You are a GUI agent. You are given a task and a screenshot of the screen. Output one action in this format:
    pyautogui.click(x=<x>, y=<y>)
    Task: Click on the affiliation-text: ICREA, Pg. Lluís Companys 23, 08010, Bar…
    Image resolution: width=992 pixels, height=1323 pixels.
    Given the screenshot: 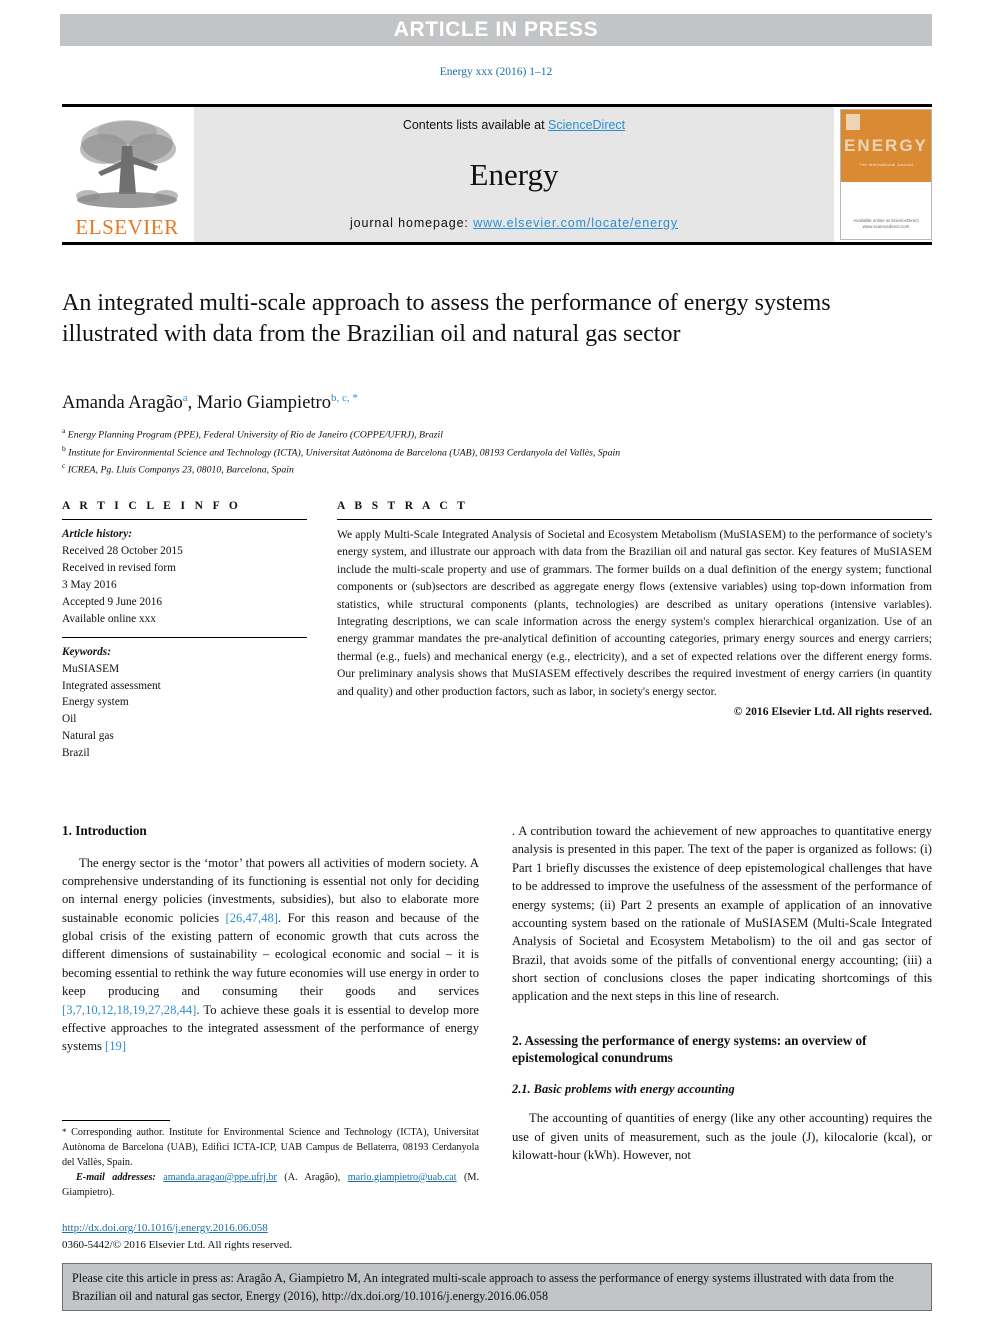 What is the action you would take?
    pyautogui.click(x=180, y=470)
    